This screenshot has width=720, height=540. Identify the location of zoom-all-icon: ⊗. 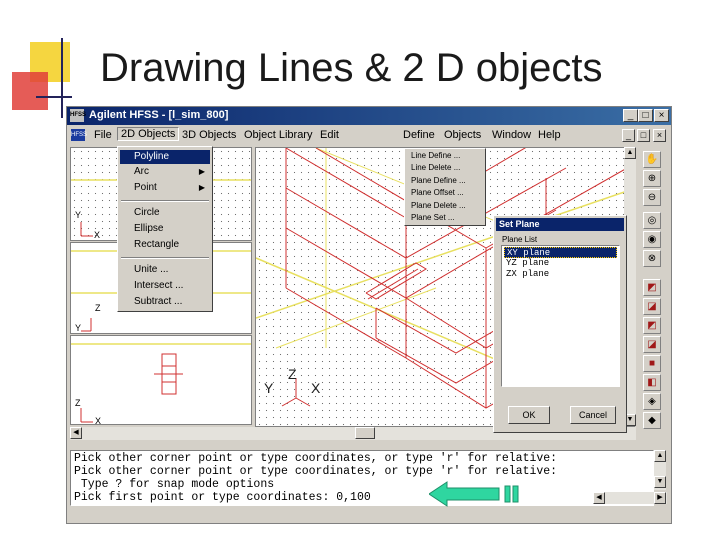
(652, 258).